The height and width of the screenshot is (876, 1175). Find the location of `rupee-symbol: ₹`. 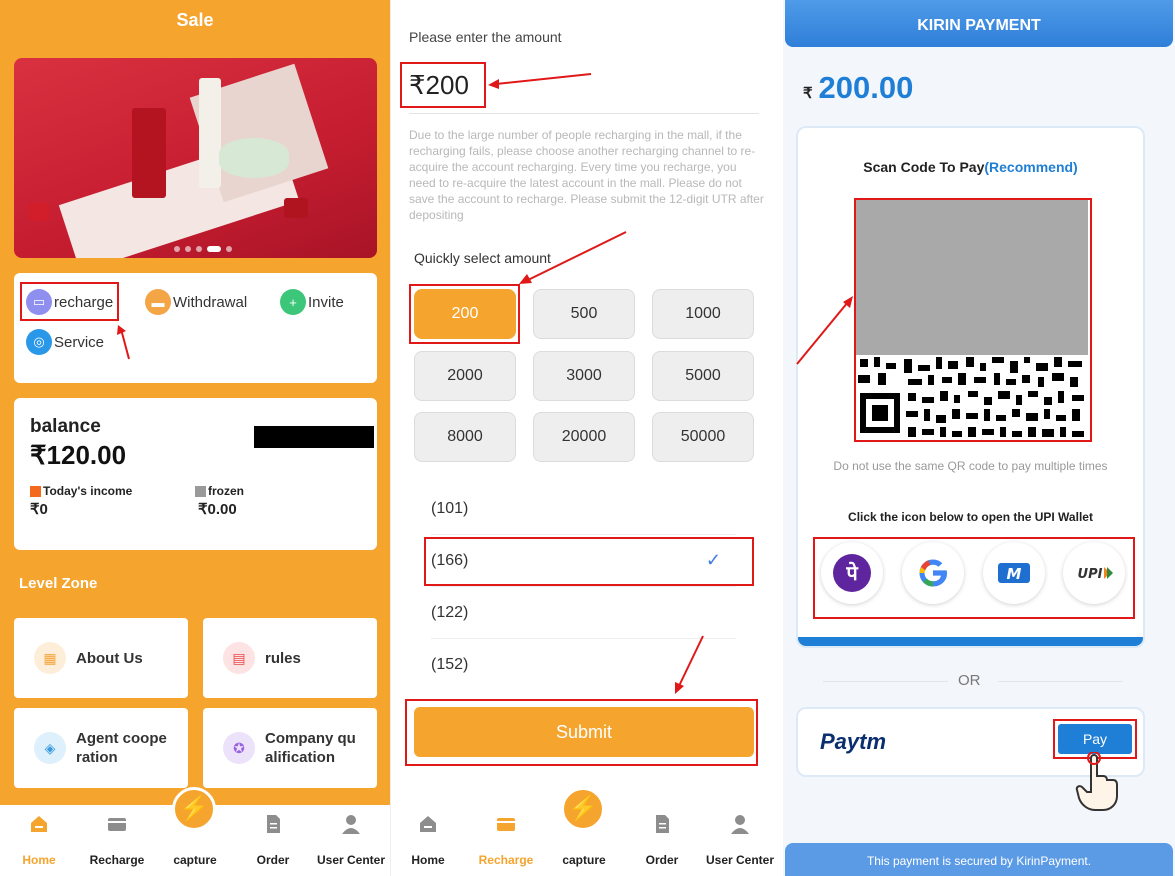

rupee-symbol: ₹ is located at coordinates (808, 93).